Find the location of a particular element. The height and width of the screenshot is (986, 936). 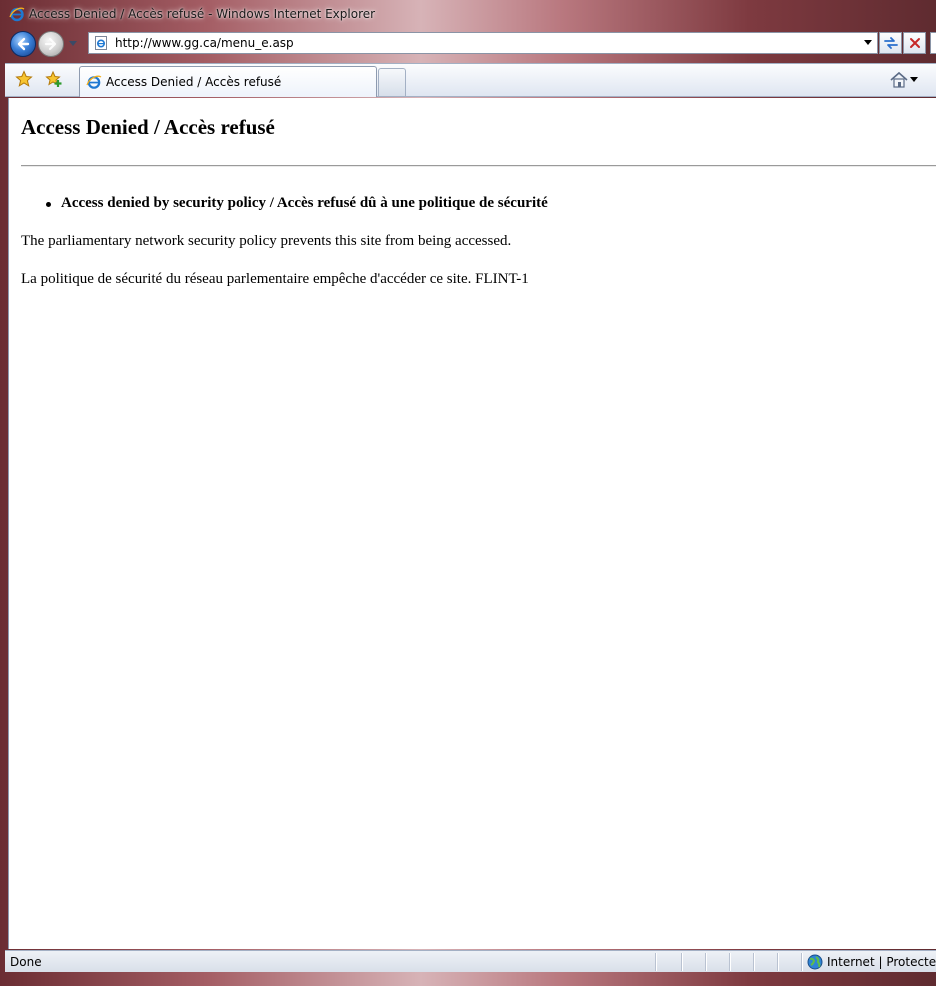

forward-arrow-icon is located at coordinates (50, 44).